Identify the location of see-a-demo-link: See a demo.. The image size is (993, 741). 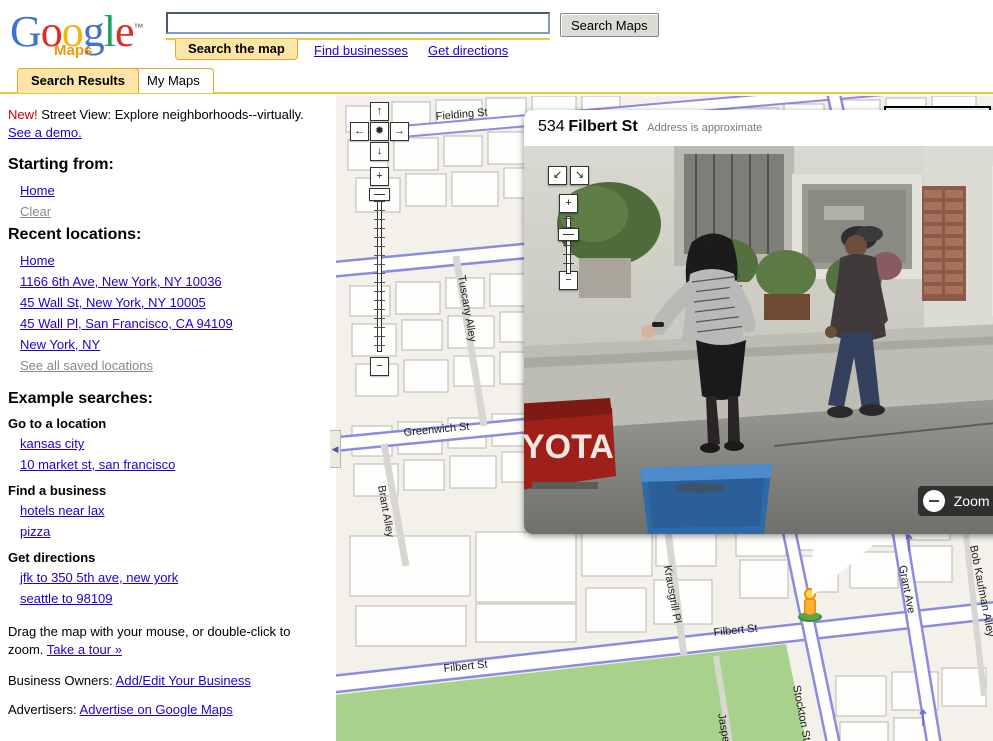
(45, 132).